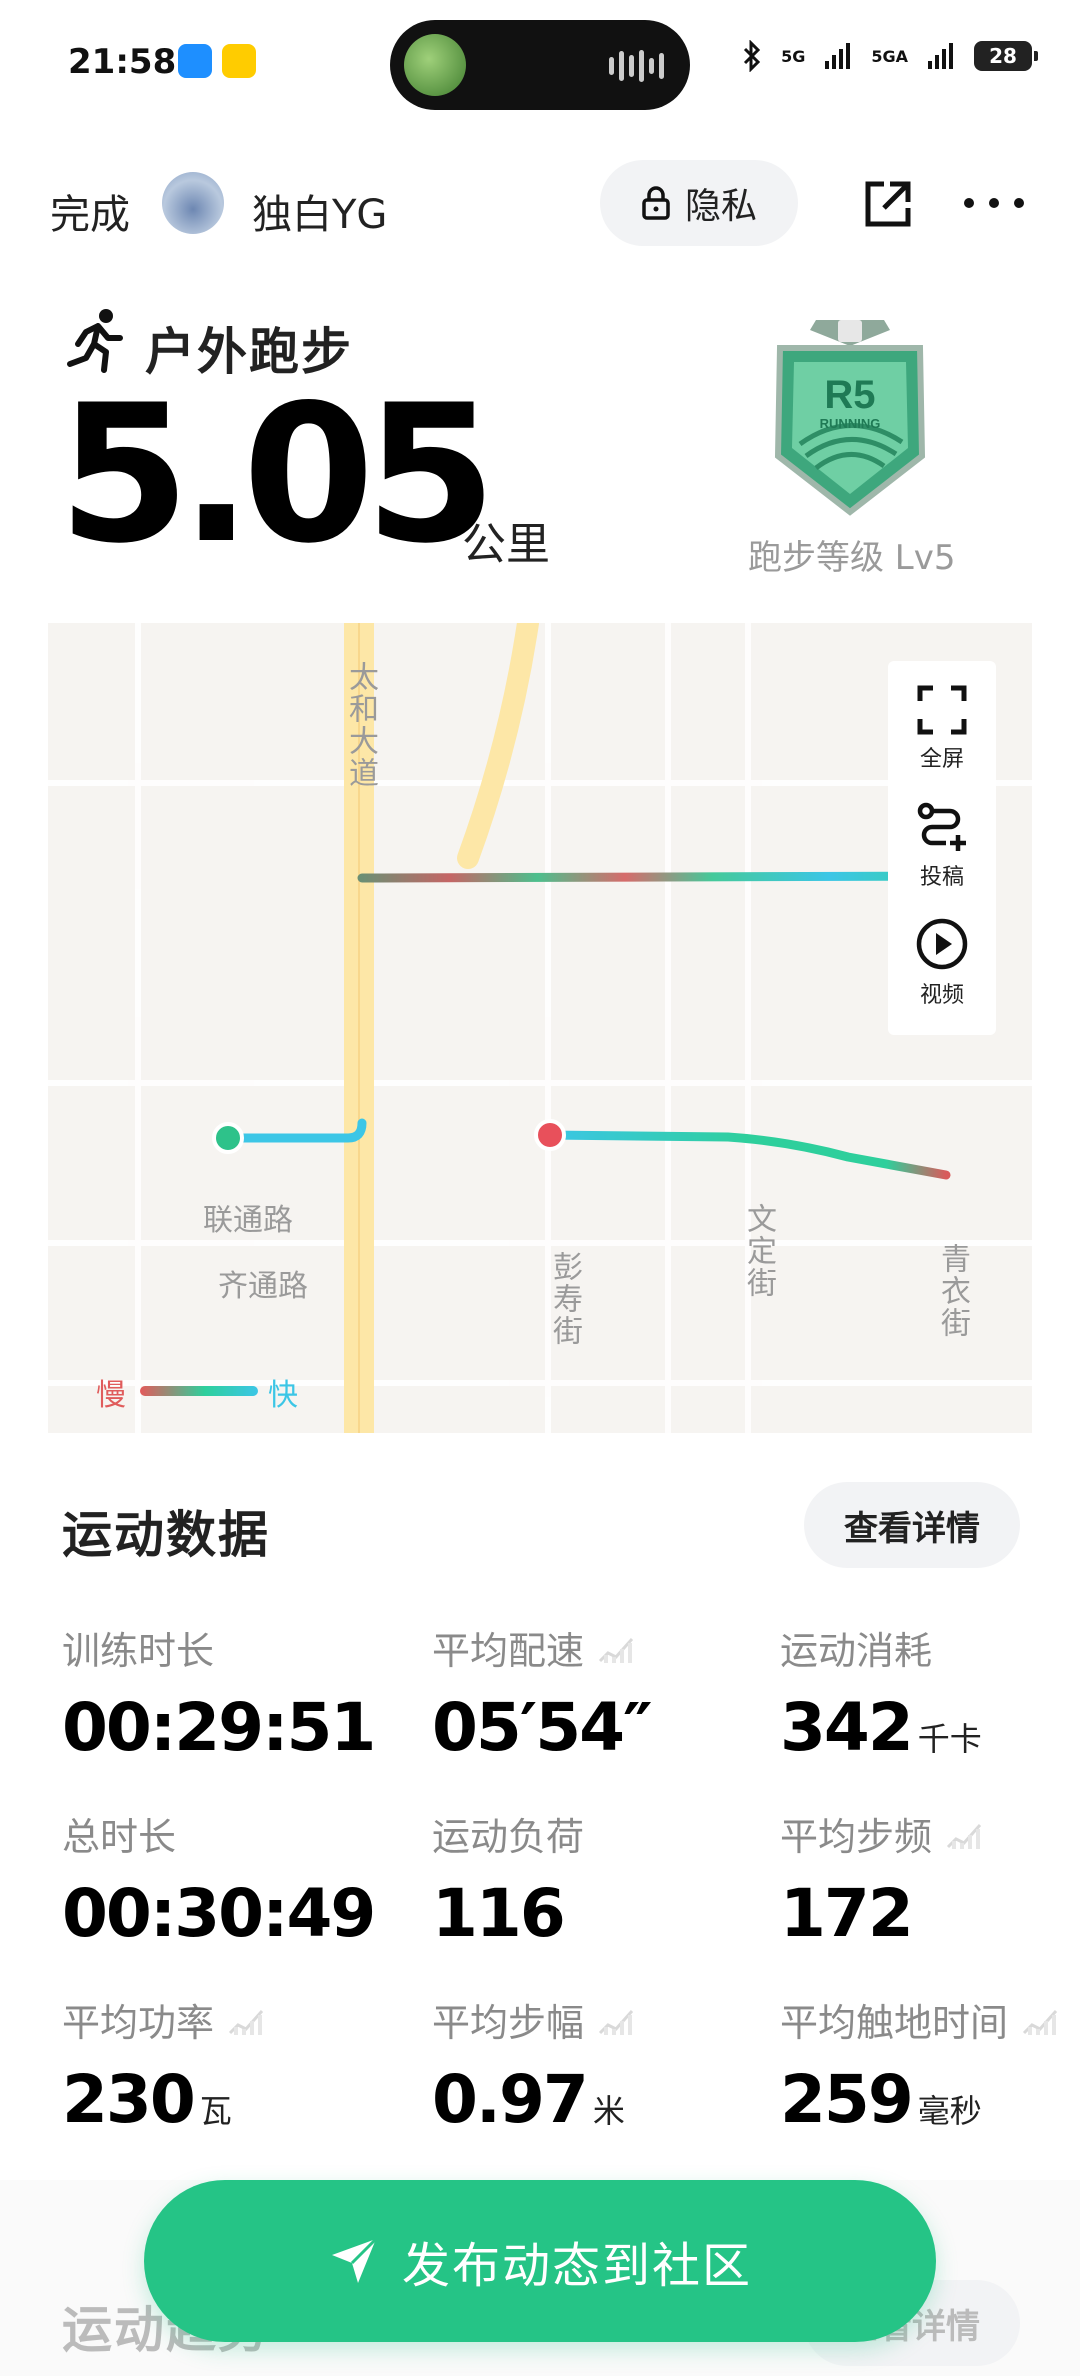  Describe the element at coordinates (166, 1535) in the screenshot. I see `section-title: 运动数据` at that location.